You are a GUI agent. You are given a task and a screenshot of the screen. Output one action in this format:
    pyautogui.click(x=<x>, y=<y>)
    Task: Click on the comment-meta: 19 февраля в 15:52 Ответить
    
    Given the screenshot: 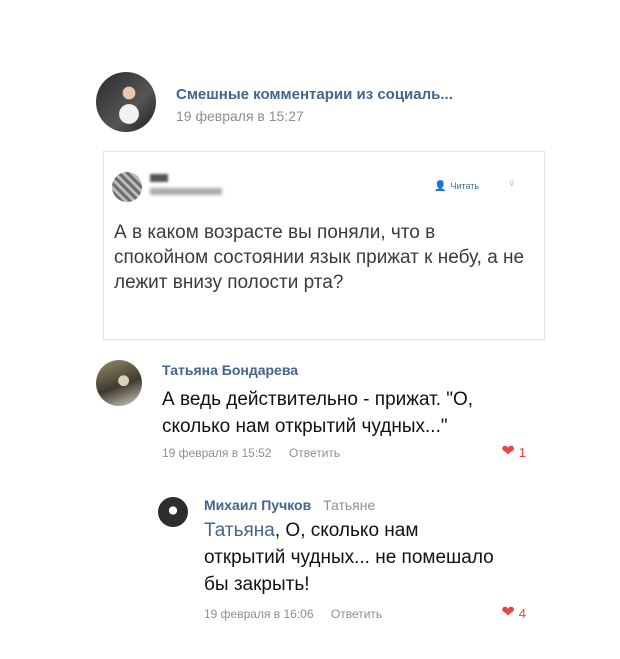 What is the action you would take?
    pyautogui.click(x=251, y=453)
    